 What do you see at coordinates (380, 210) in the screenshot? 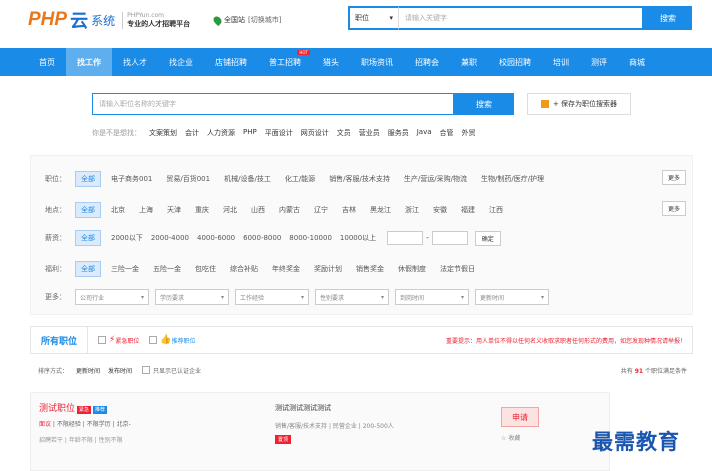
I see `filter-option: 黑龙江` at bounding box center [380, 210].